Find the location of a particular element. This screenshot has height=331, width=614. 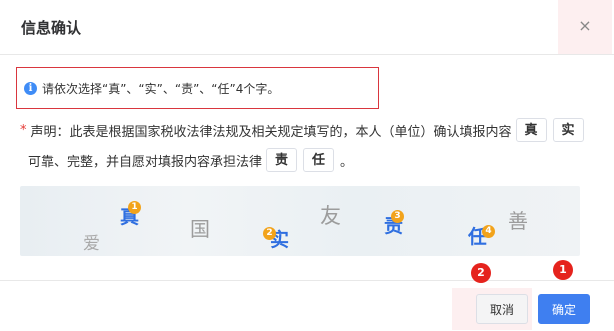

info-icon: i is located at coordinates (30, 88).